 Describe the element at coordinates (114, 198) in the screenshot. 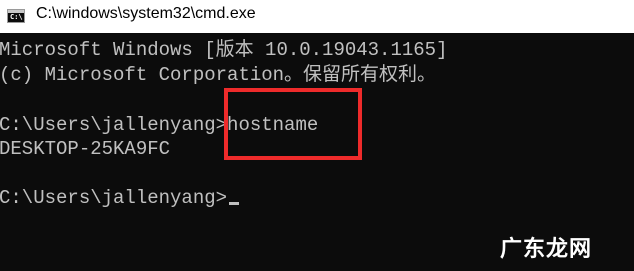

I see `console-current-prompt: C:\Users\jallenyang>` at that location.